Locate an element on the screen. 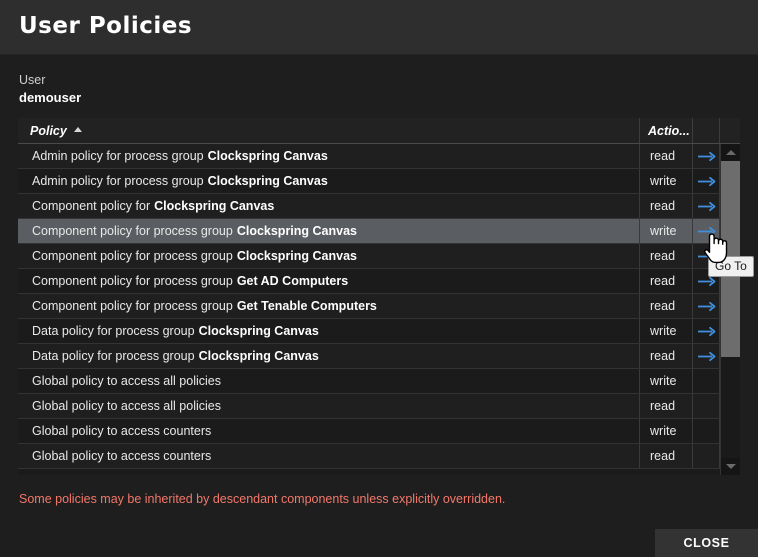  page-title: User Policies is located at coordinates (106, 26).